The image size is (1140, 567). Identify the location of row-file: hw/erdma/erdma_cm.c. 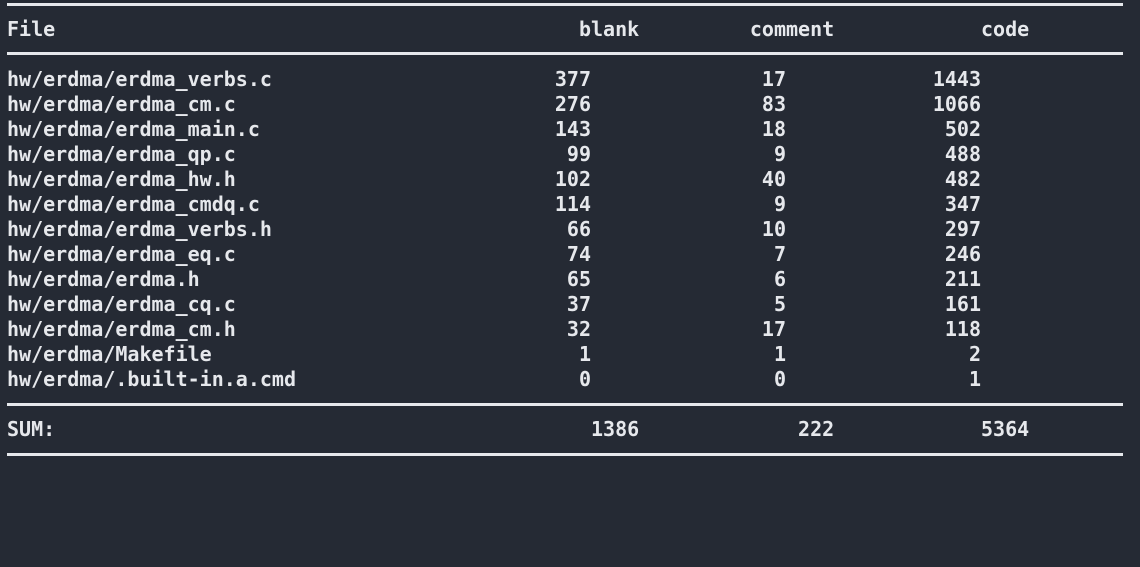
(121, 104).